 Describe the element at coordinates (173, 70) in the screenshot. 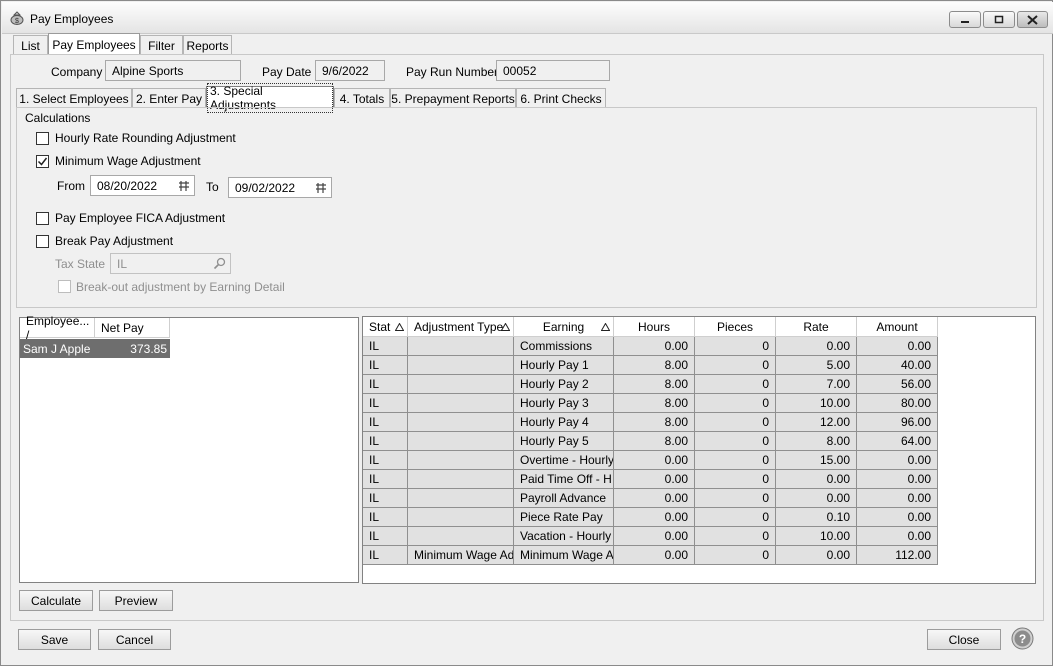

I see `company-field: Alpine Sports` at that location.